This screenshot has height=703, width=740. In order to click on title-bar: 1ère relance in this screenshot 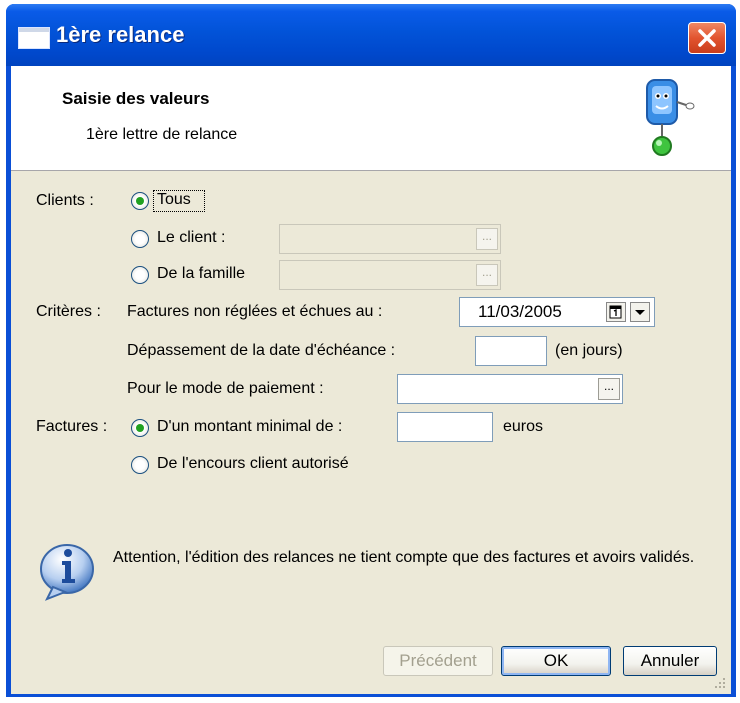, I will do `click(371, 35)`.